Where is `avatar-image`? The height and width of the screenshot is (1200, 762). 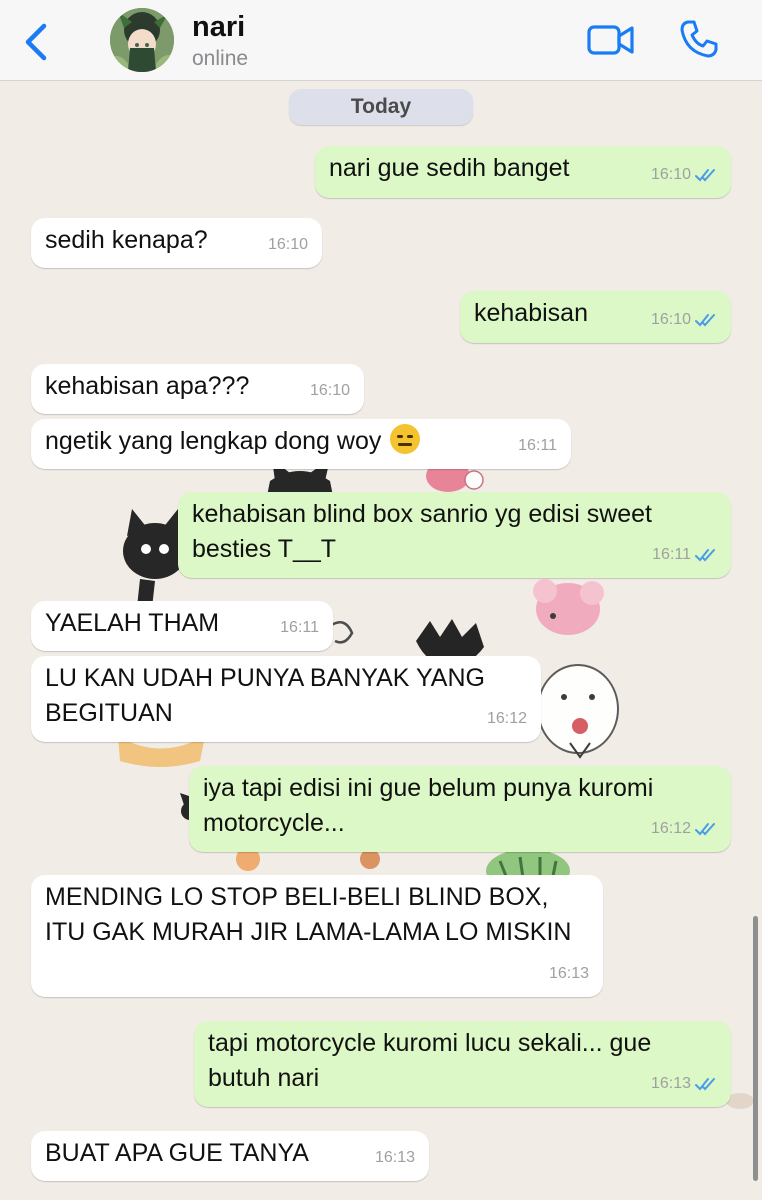 avatar-image is located at coordinates (142, 40).